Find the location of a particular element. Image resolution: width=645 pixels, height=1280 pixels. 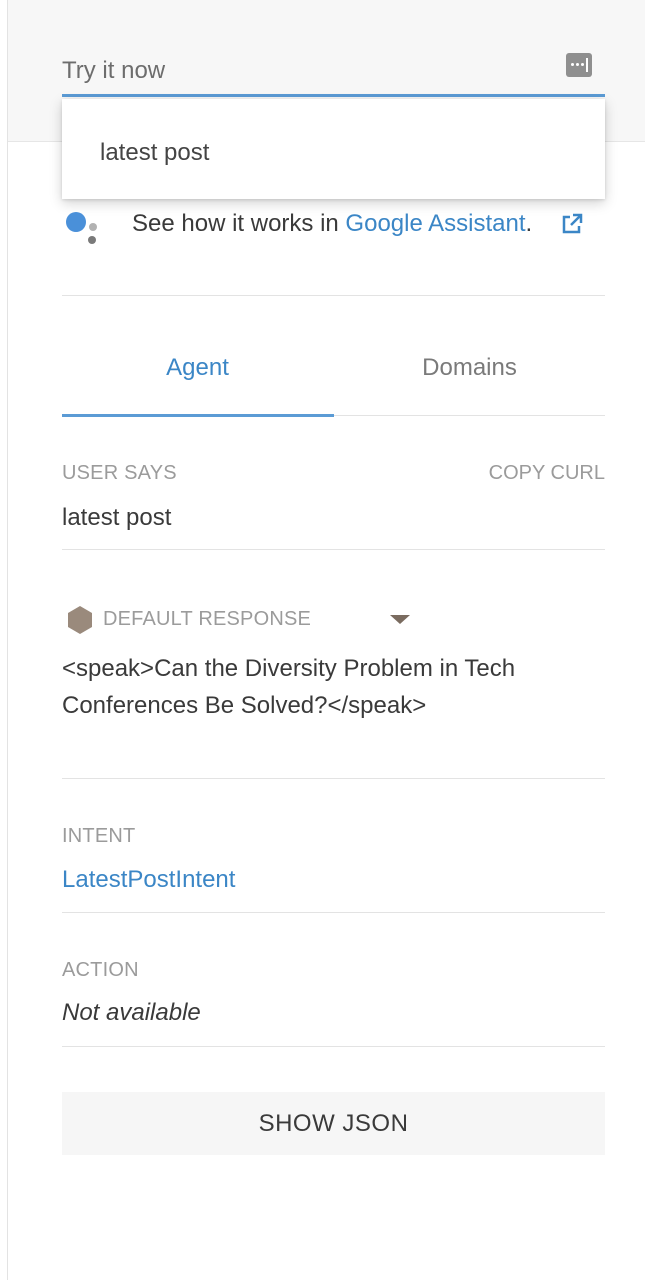

assistant-note-suffix: . is located at coordinates (529, 223).